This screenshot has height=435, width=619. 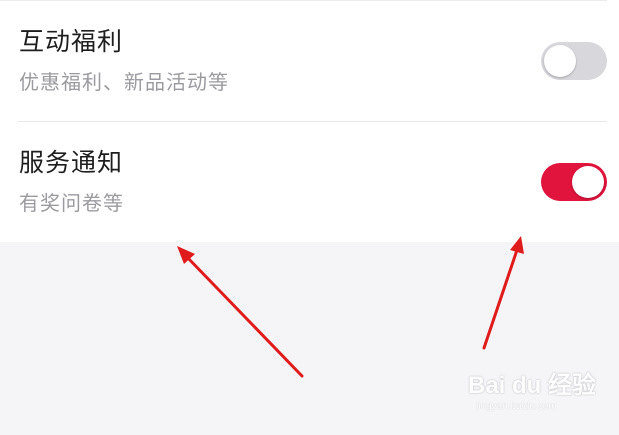 What do you see at coordinates (516, 406) in the screenshot?
I see `watermark-url: jingyan.baidu.com` at bounding box center [516, 406].